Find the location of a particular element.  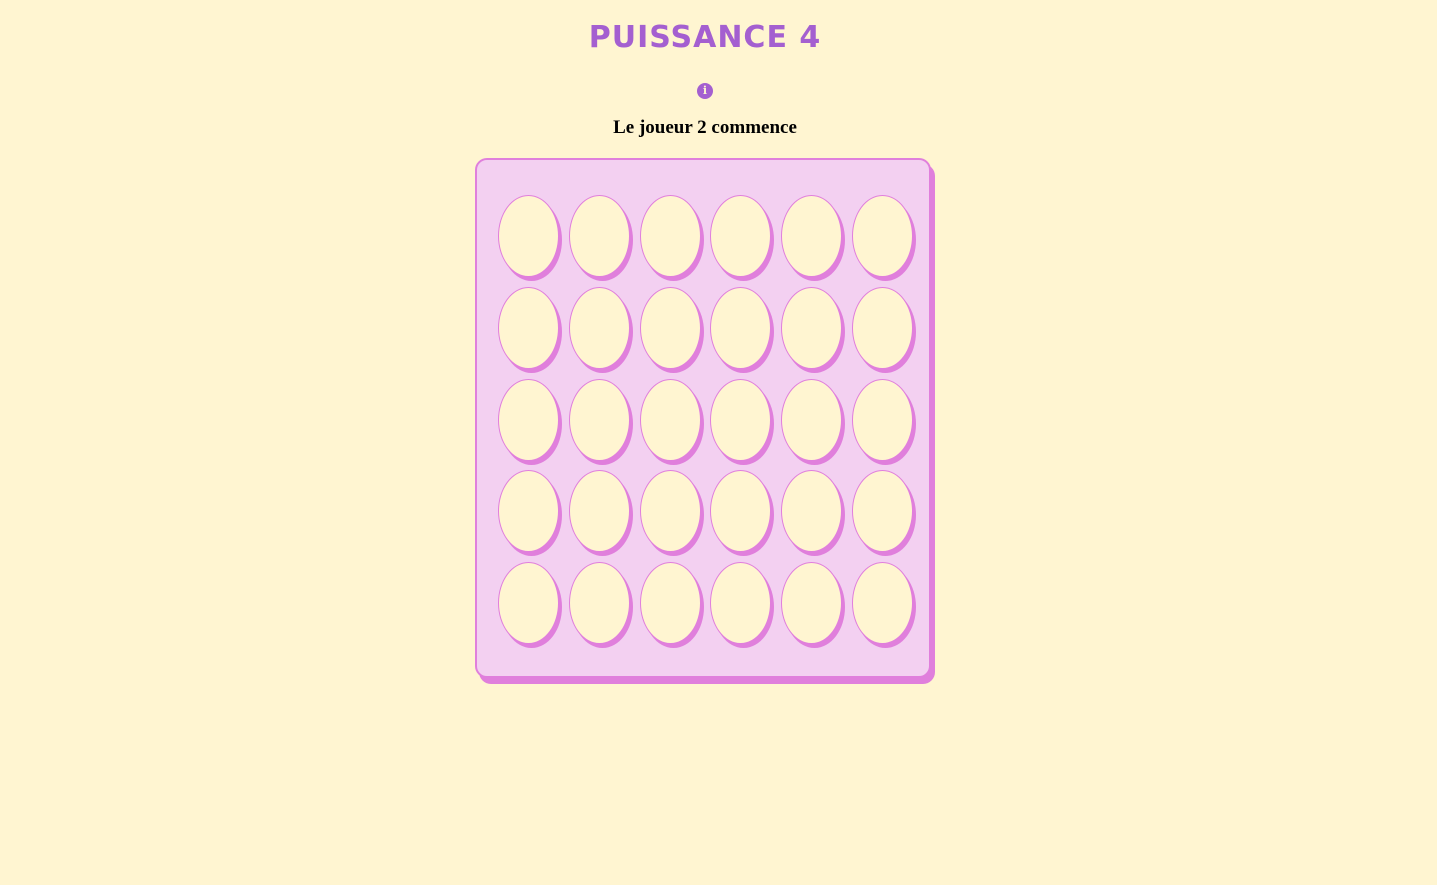

info-icon: i is located at coordinates (705, 91).